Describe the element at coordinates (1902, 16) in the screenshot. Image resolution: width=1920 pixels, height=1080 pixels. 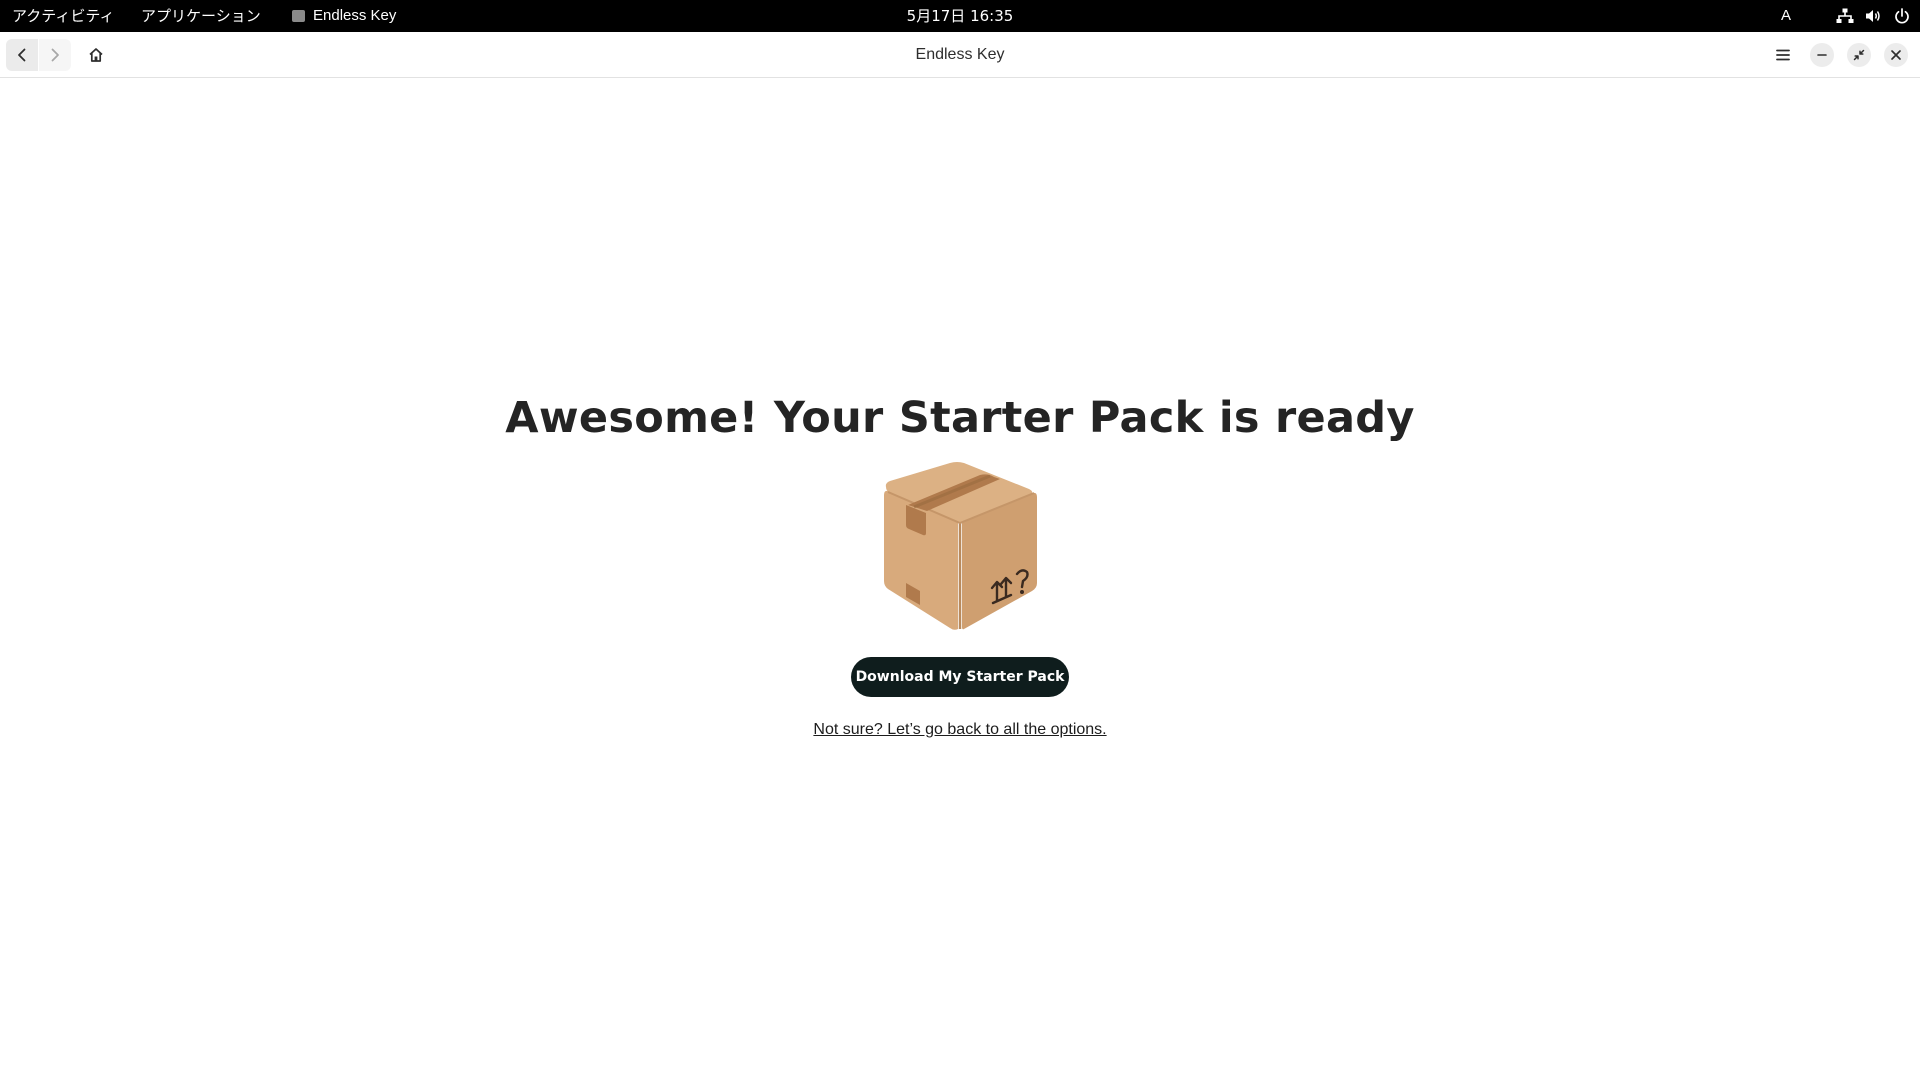
I see `power-icon` at that location.